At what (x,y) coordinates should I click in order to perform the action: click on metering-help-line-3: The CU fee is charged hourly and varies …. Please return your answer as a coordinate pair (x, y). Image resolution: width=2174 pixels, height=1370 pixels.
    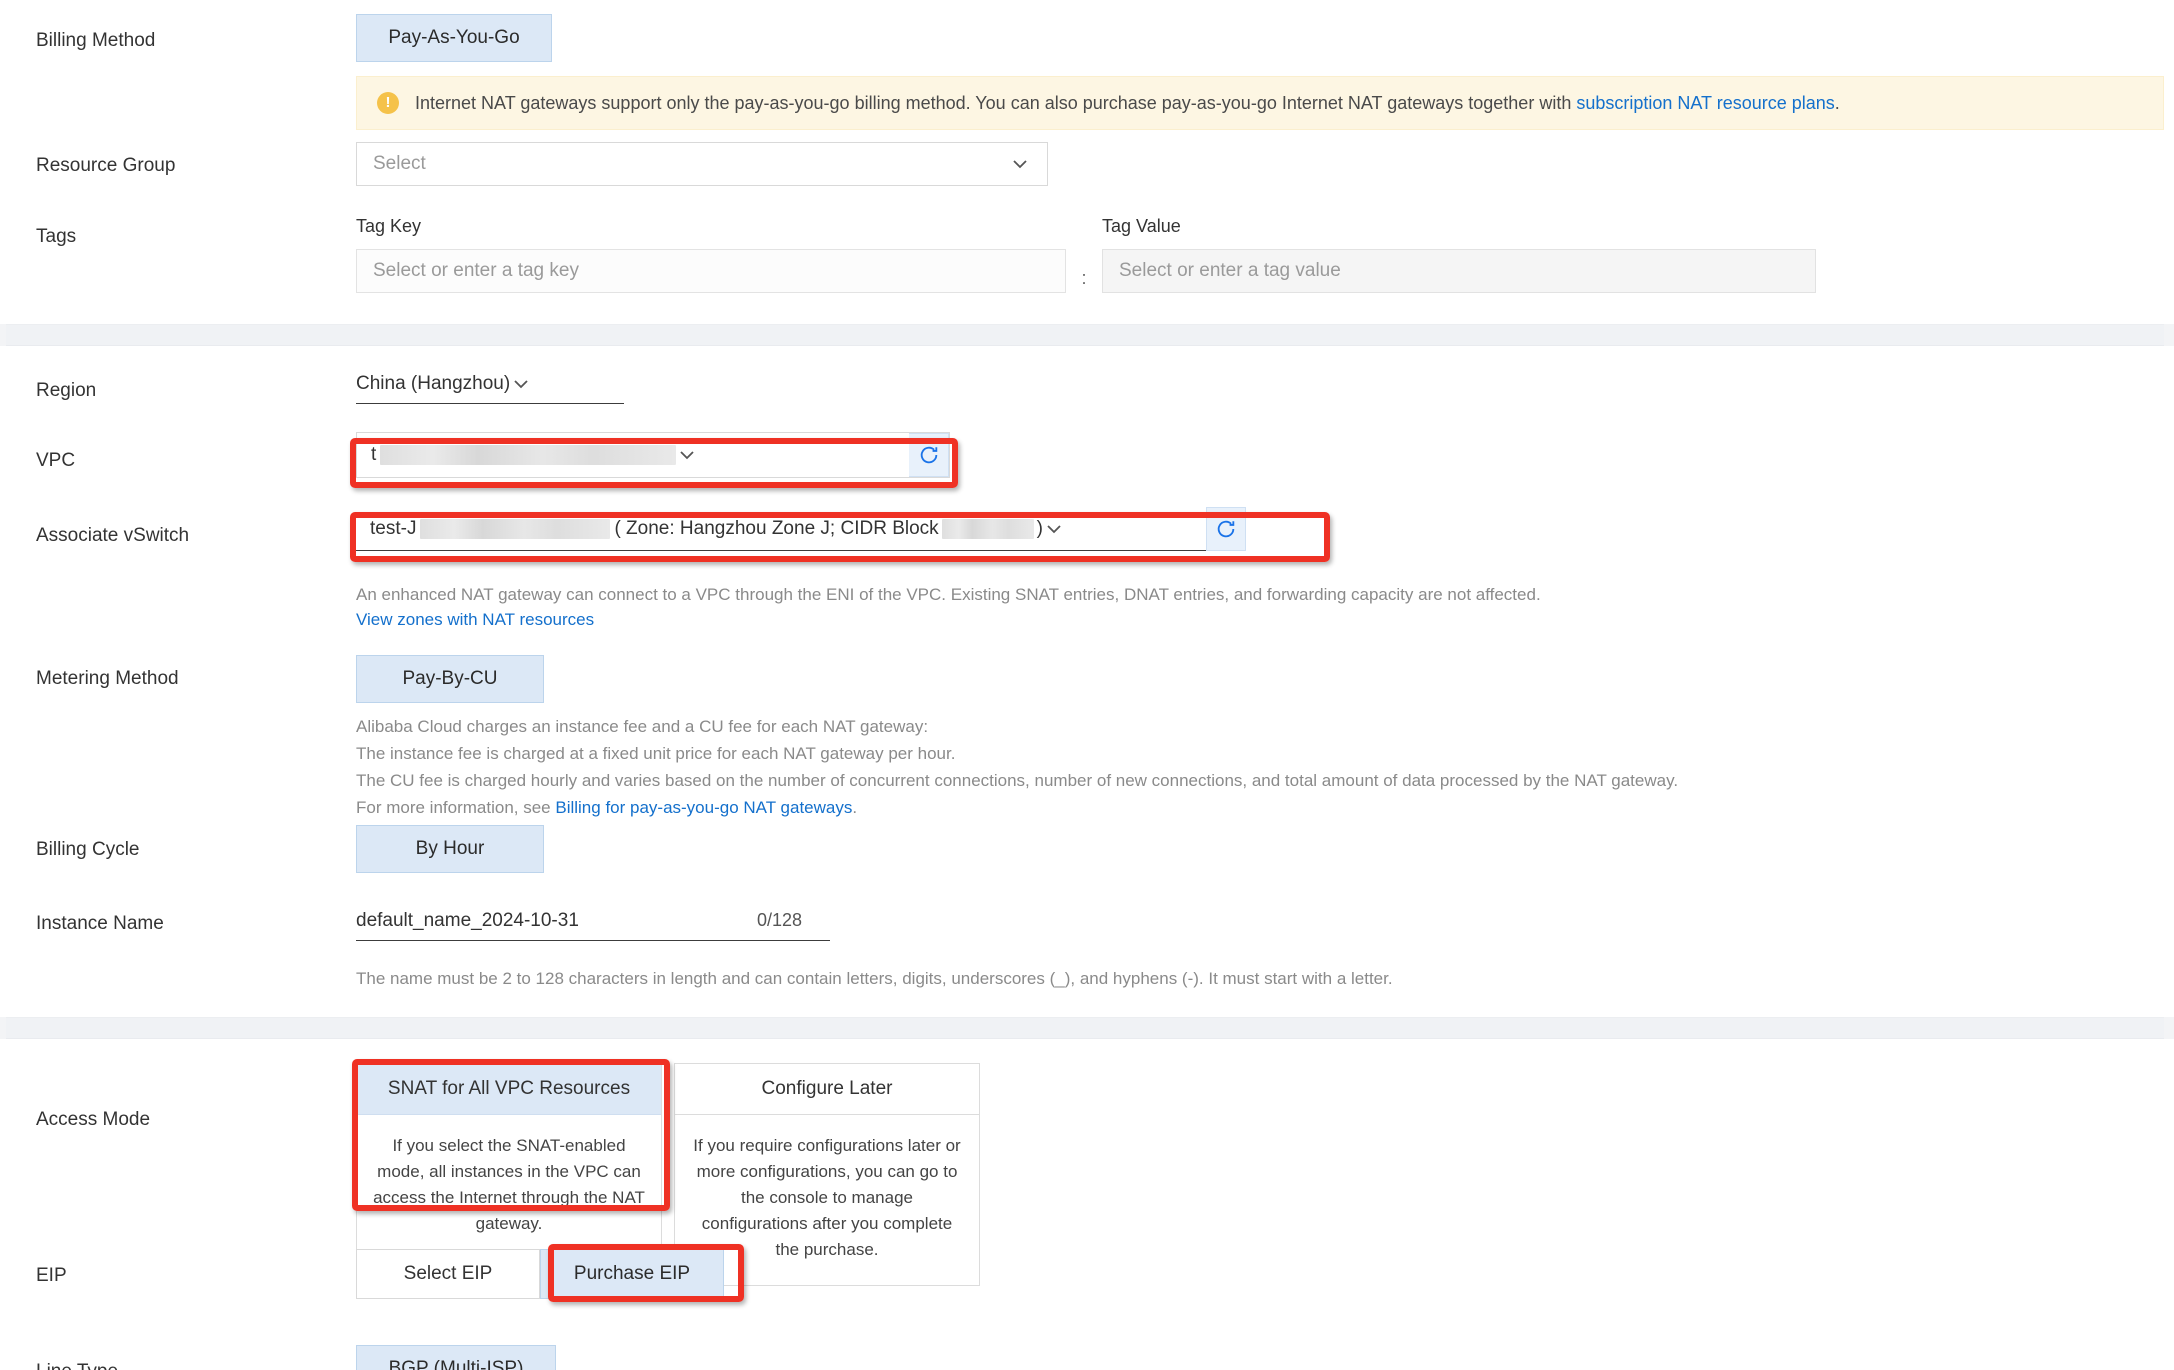
    Looking at the image, I should click on (1017, 780).